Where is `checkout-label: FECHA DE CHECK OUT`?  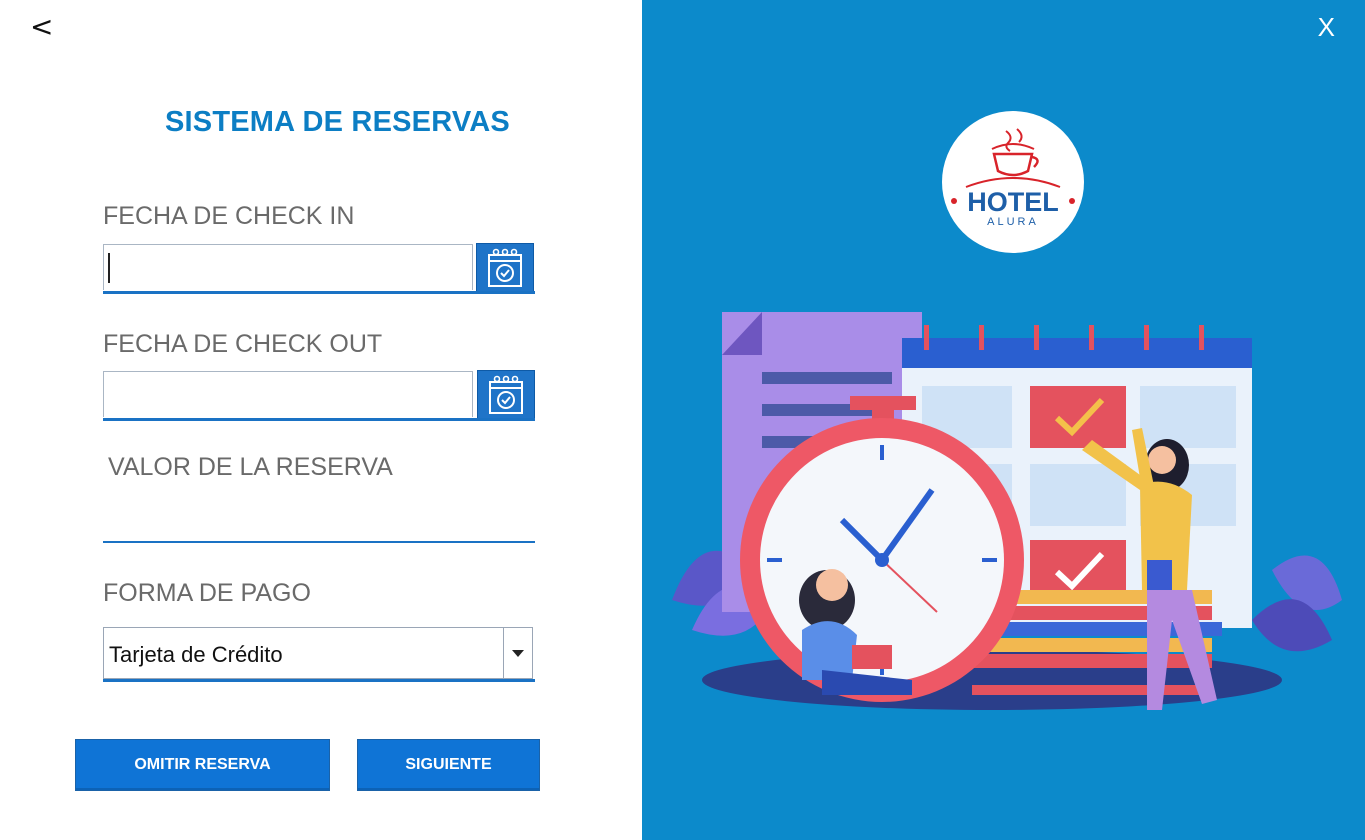
checkout-label: FECHA DE CHECK OUT is located at coordinates (243, 344).